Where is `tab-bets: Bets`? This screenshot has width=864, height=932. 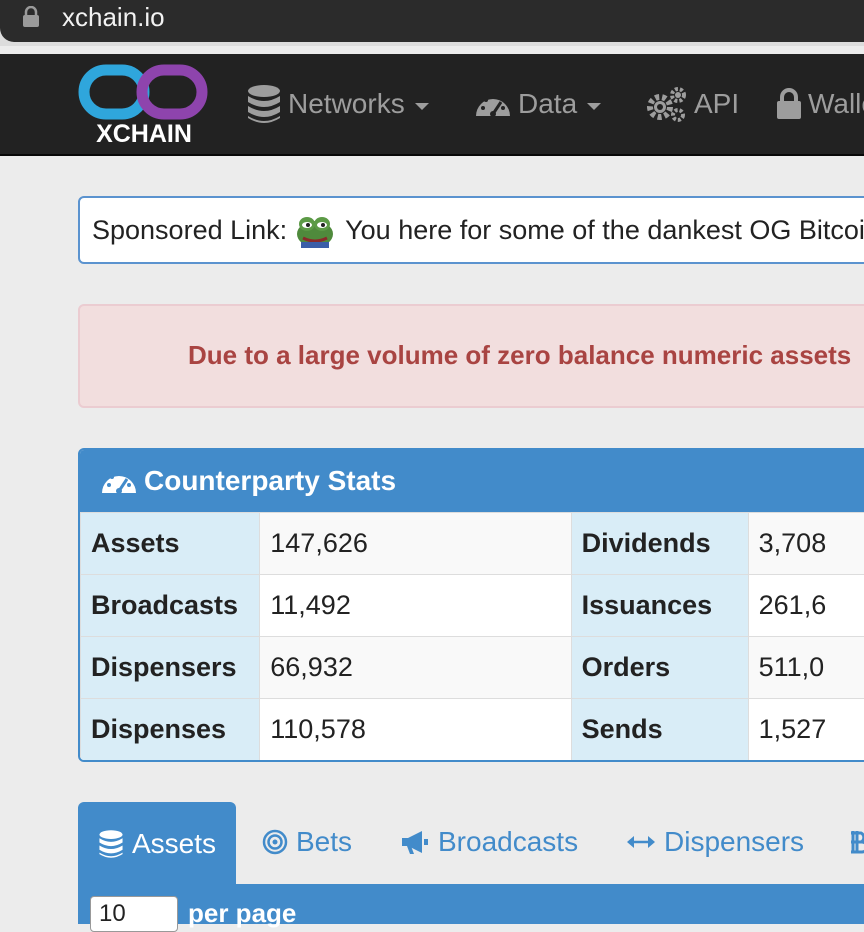 tab-bets: Bets is located at coordinates (307, 842).